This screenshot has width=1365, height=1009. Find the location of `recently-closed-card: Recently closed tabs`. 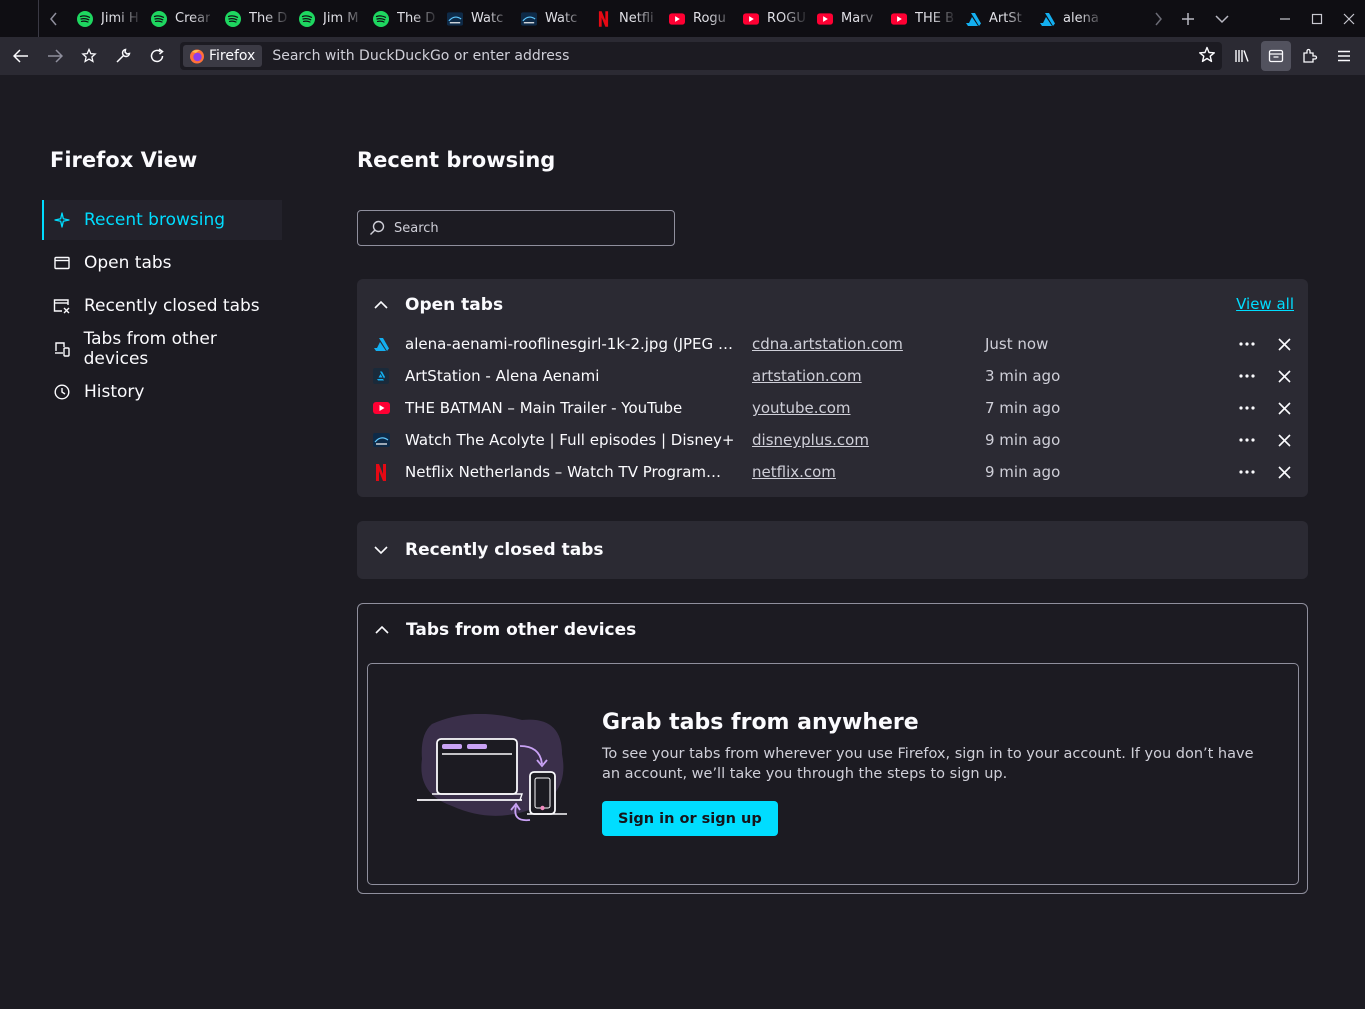

recently-closed-card: Recently closed tabs is located at coordinates (832, 550).